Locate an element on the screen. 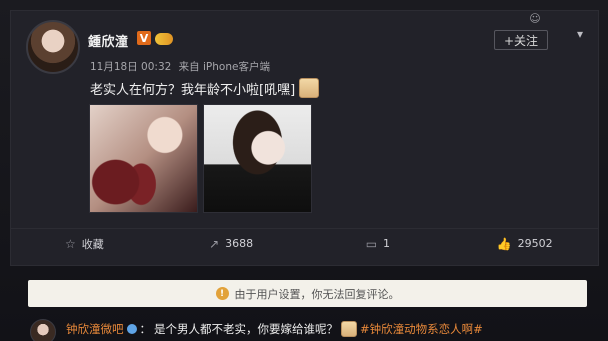  verified-badge-icon: V is located at coordinates (144, 38).